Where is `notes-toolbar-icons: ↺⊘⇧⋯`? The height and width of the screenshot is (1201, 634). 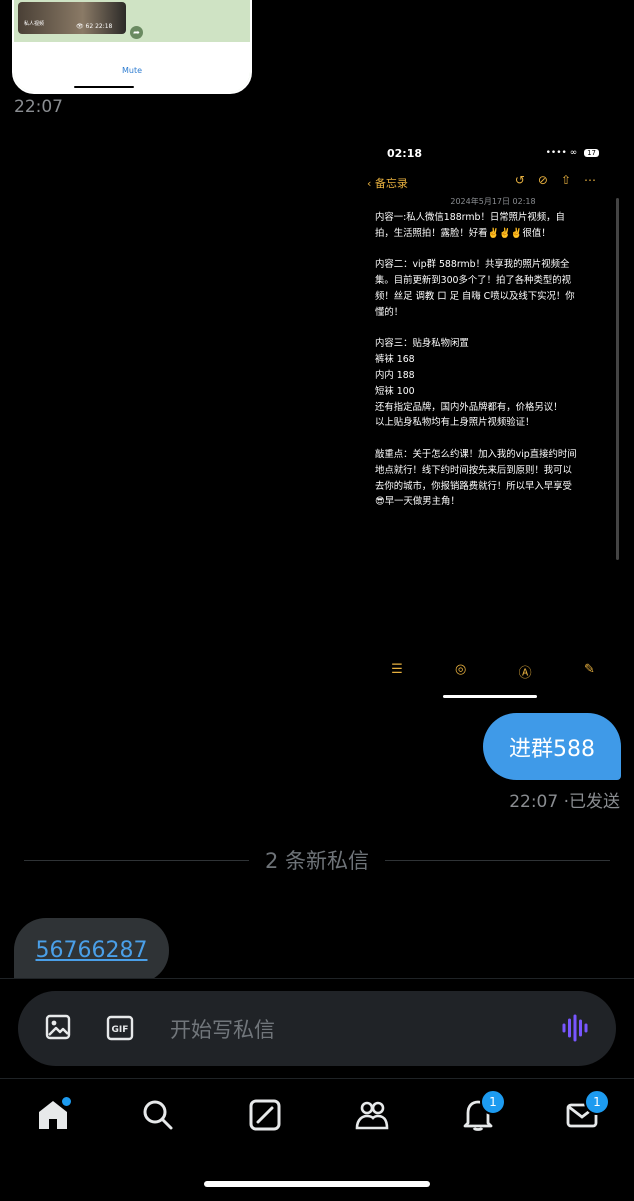
notes-toolbar-icons: ↺⊘⇧⋯ is located at coordinates (561, 180).